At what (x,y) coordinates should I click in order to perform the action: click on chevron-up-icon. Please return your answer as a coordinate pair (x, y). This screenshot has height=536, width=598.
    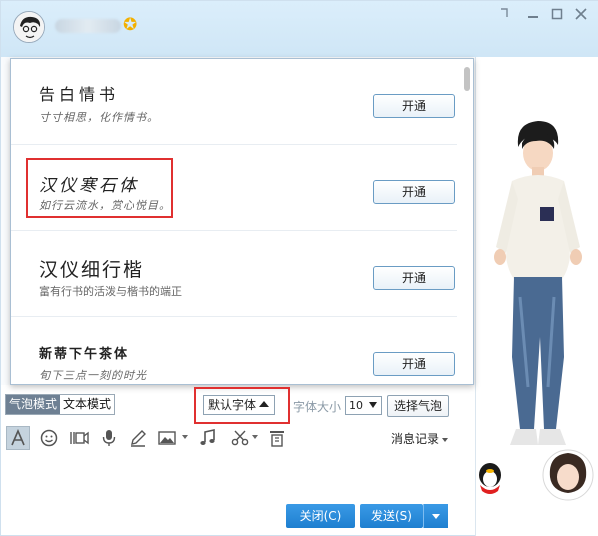
    Looking at the image, I should click on (264, 404).